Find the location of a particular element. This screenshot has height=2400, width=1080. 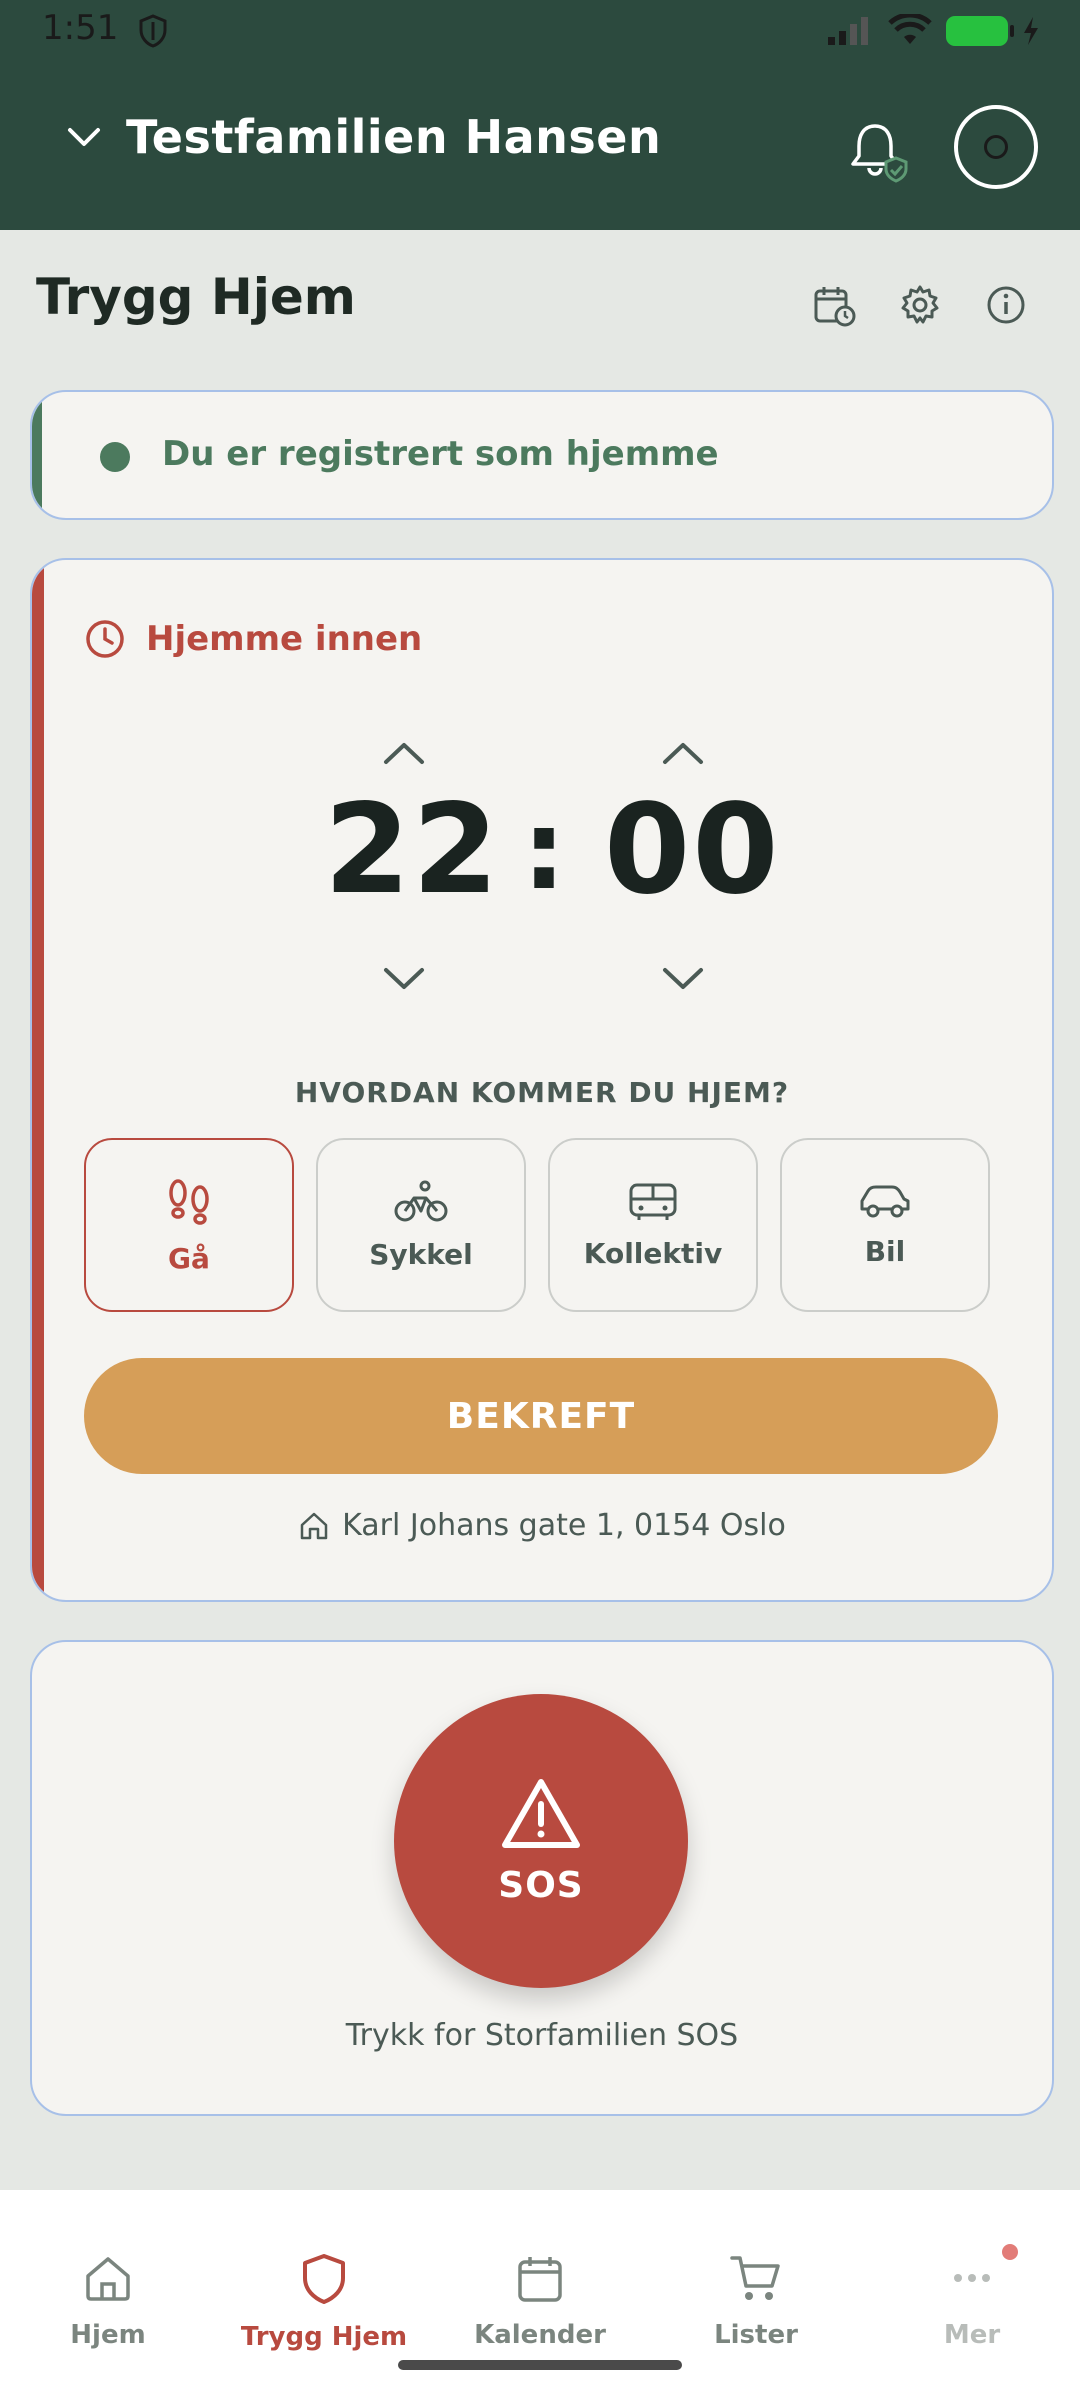

status-time: 1:51 is located at coordinates (80, 28).